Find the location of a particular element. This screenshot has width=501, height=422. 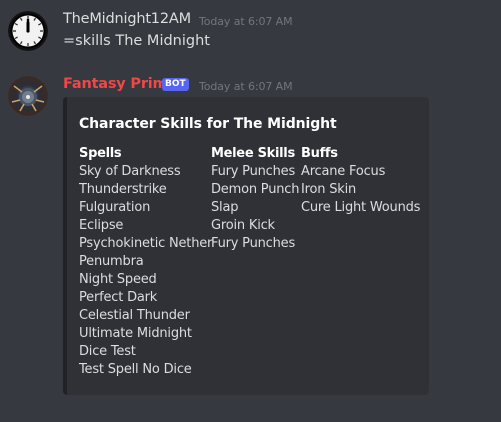

list-item: Eclipse is located at coordinates (101, 225).